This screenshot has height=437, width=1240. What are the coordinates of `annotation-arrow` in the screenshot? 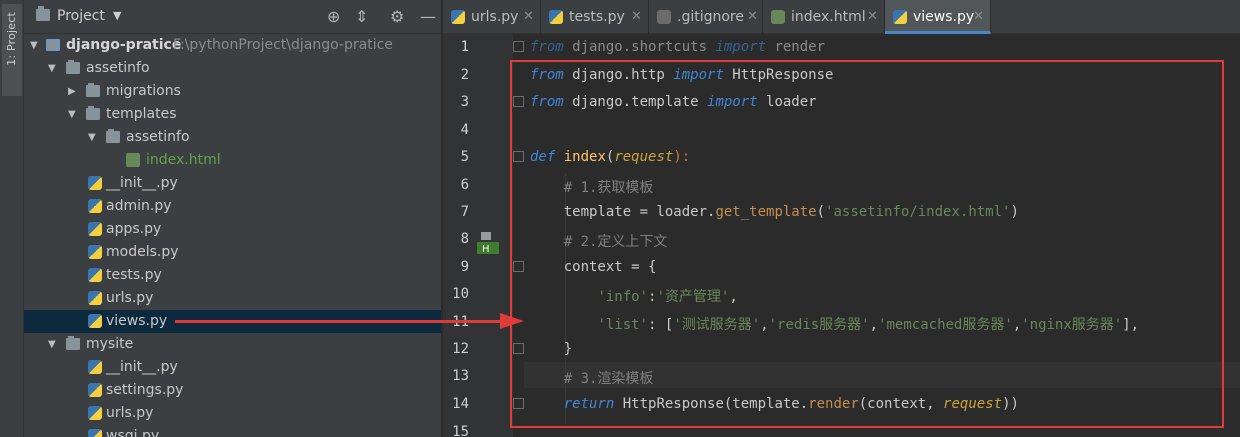 It's located at (340, 321).